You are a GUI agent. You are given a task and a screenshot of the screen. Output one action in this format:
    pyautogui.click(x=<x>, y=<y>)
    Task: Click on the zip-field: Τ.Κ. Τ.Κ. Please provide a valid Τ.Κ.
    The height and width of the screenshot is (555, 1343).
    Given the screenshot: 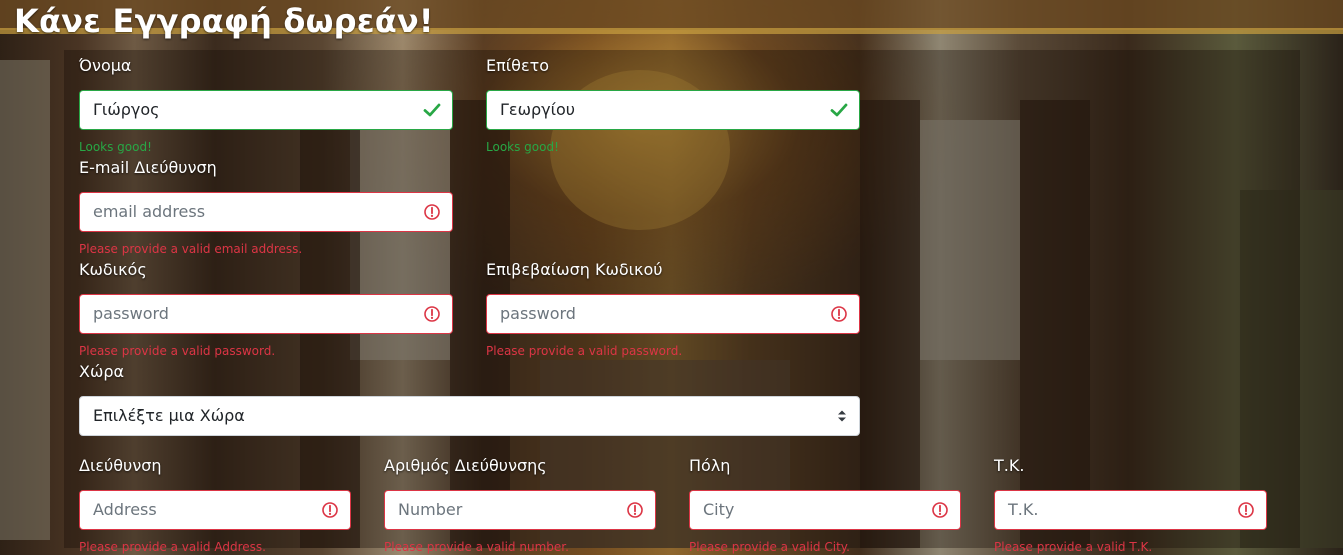 What is the action you would take?
    pyautogui.click(x=1130, y=504)
    